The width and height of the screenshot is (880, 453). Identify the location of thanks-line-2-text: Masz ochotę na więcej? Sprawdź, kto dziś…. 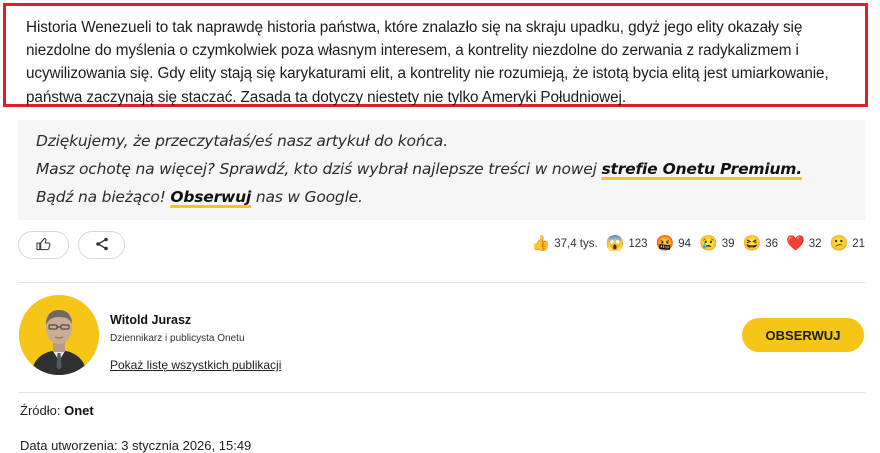
(319, 169).